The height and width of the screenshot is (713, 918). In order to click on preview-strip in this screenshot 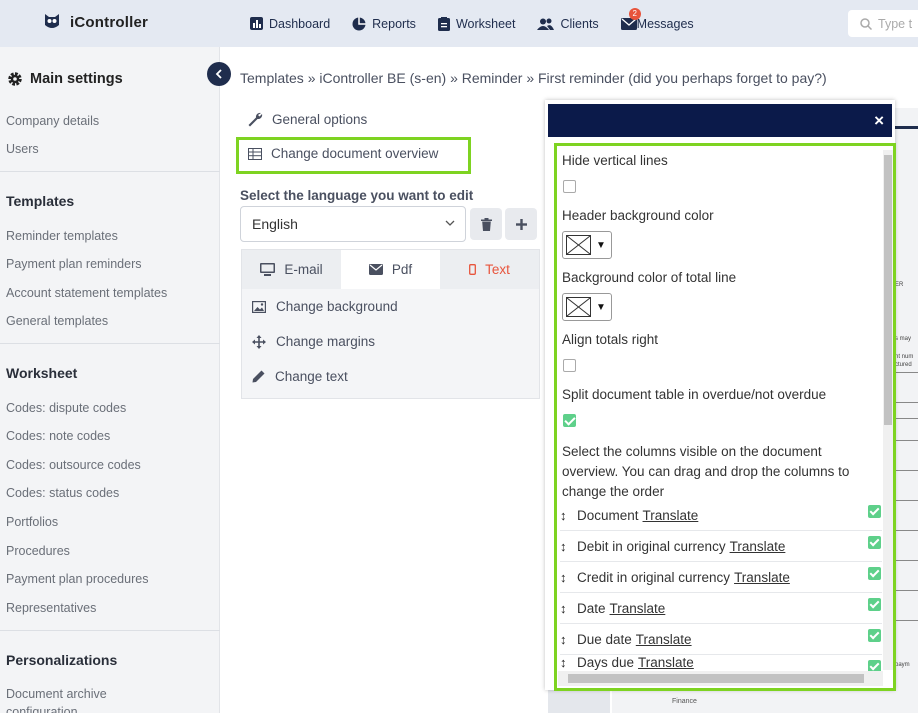, I will do `click(579, 701)`.